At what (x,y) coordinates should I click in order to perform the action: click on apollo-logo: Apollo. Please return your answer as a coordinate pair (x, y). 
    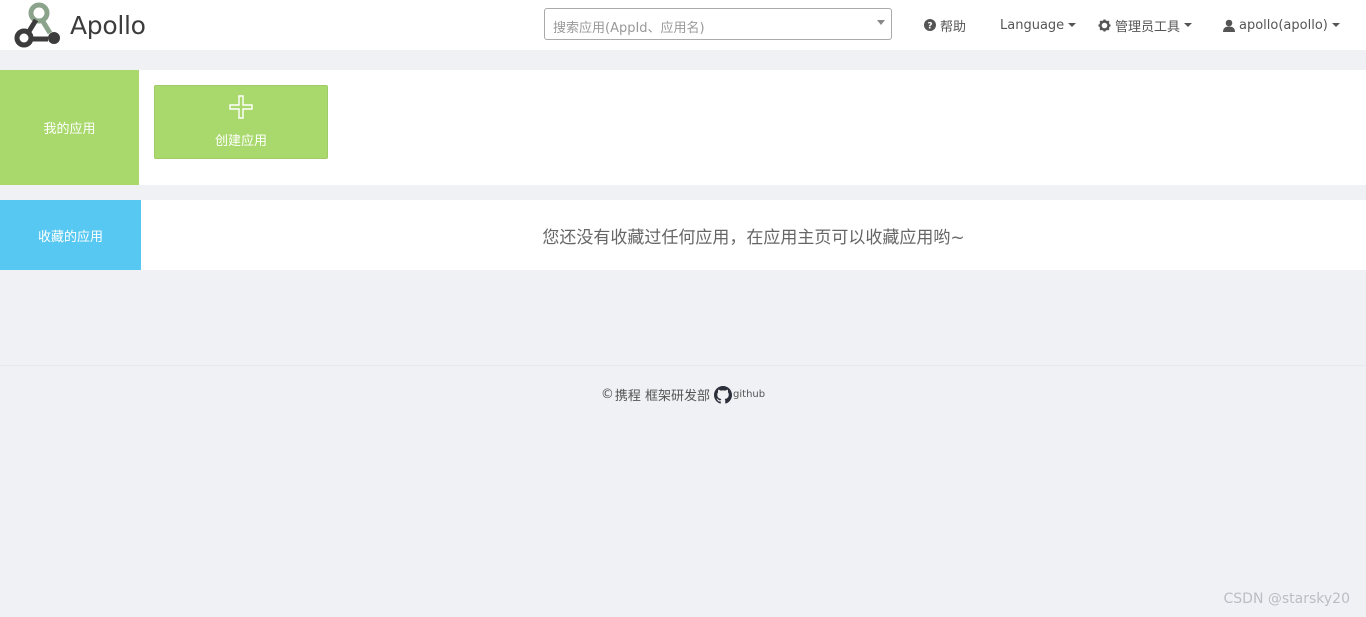
    Looking at the image, I should click on (80, 25).